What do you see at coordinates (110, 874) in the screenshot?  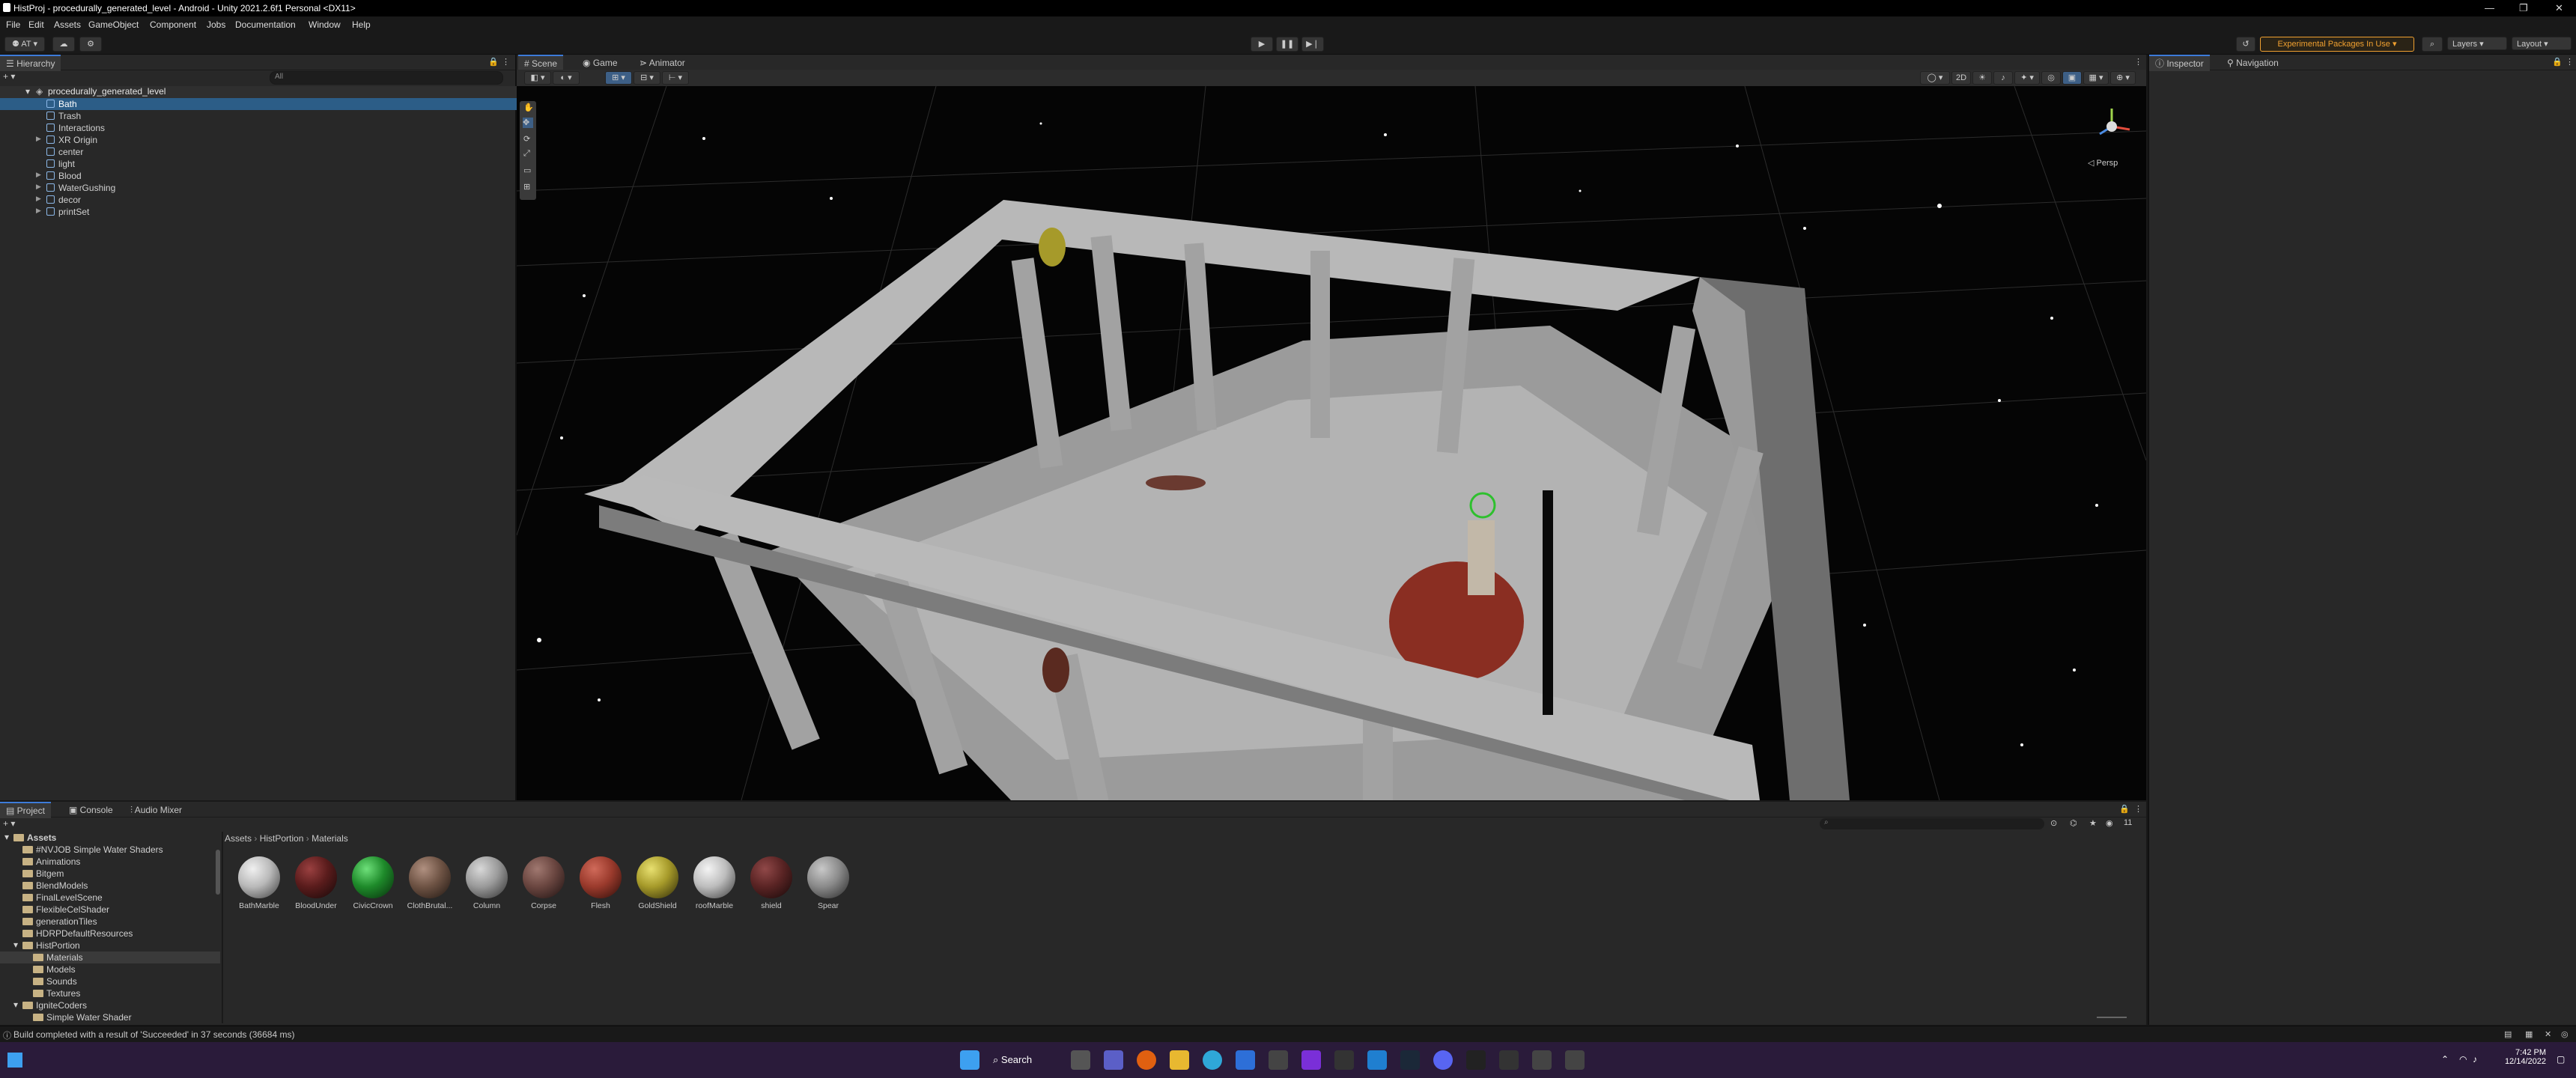 I see `tree-item: Bitgem` at bounding box center [110, 874].